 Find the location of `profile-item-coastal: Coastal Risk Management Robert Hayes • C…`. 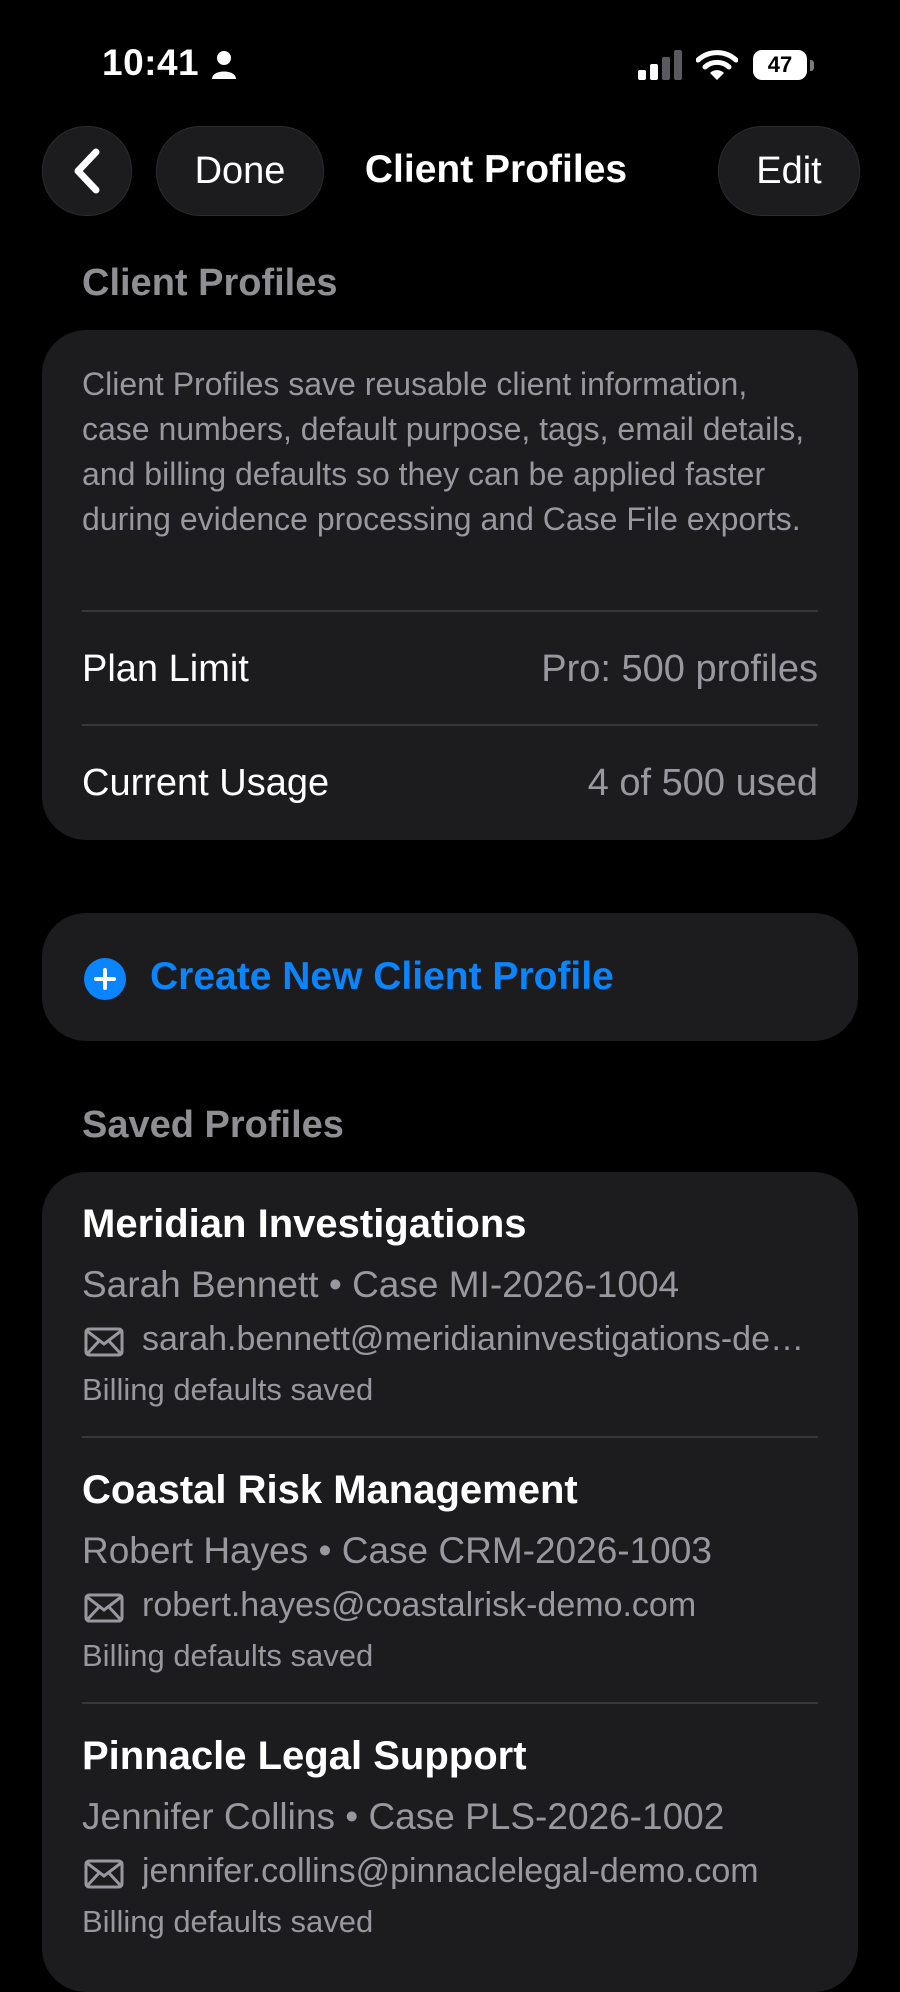

profile-item-coastal: Coastal Risk Management Robert Hayes • C… is located at coordinates (450, 1571).